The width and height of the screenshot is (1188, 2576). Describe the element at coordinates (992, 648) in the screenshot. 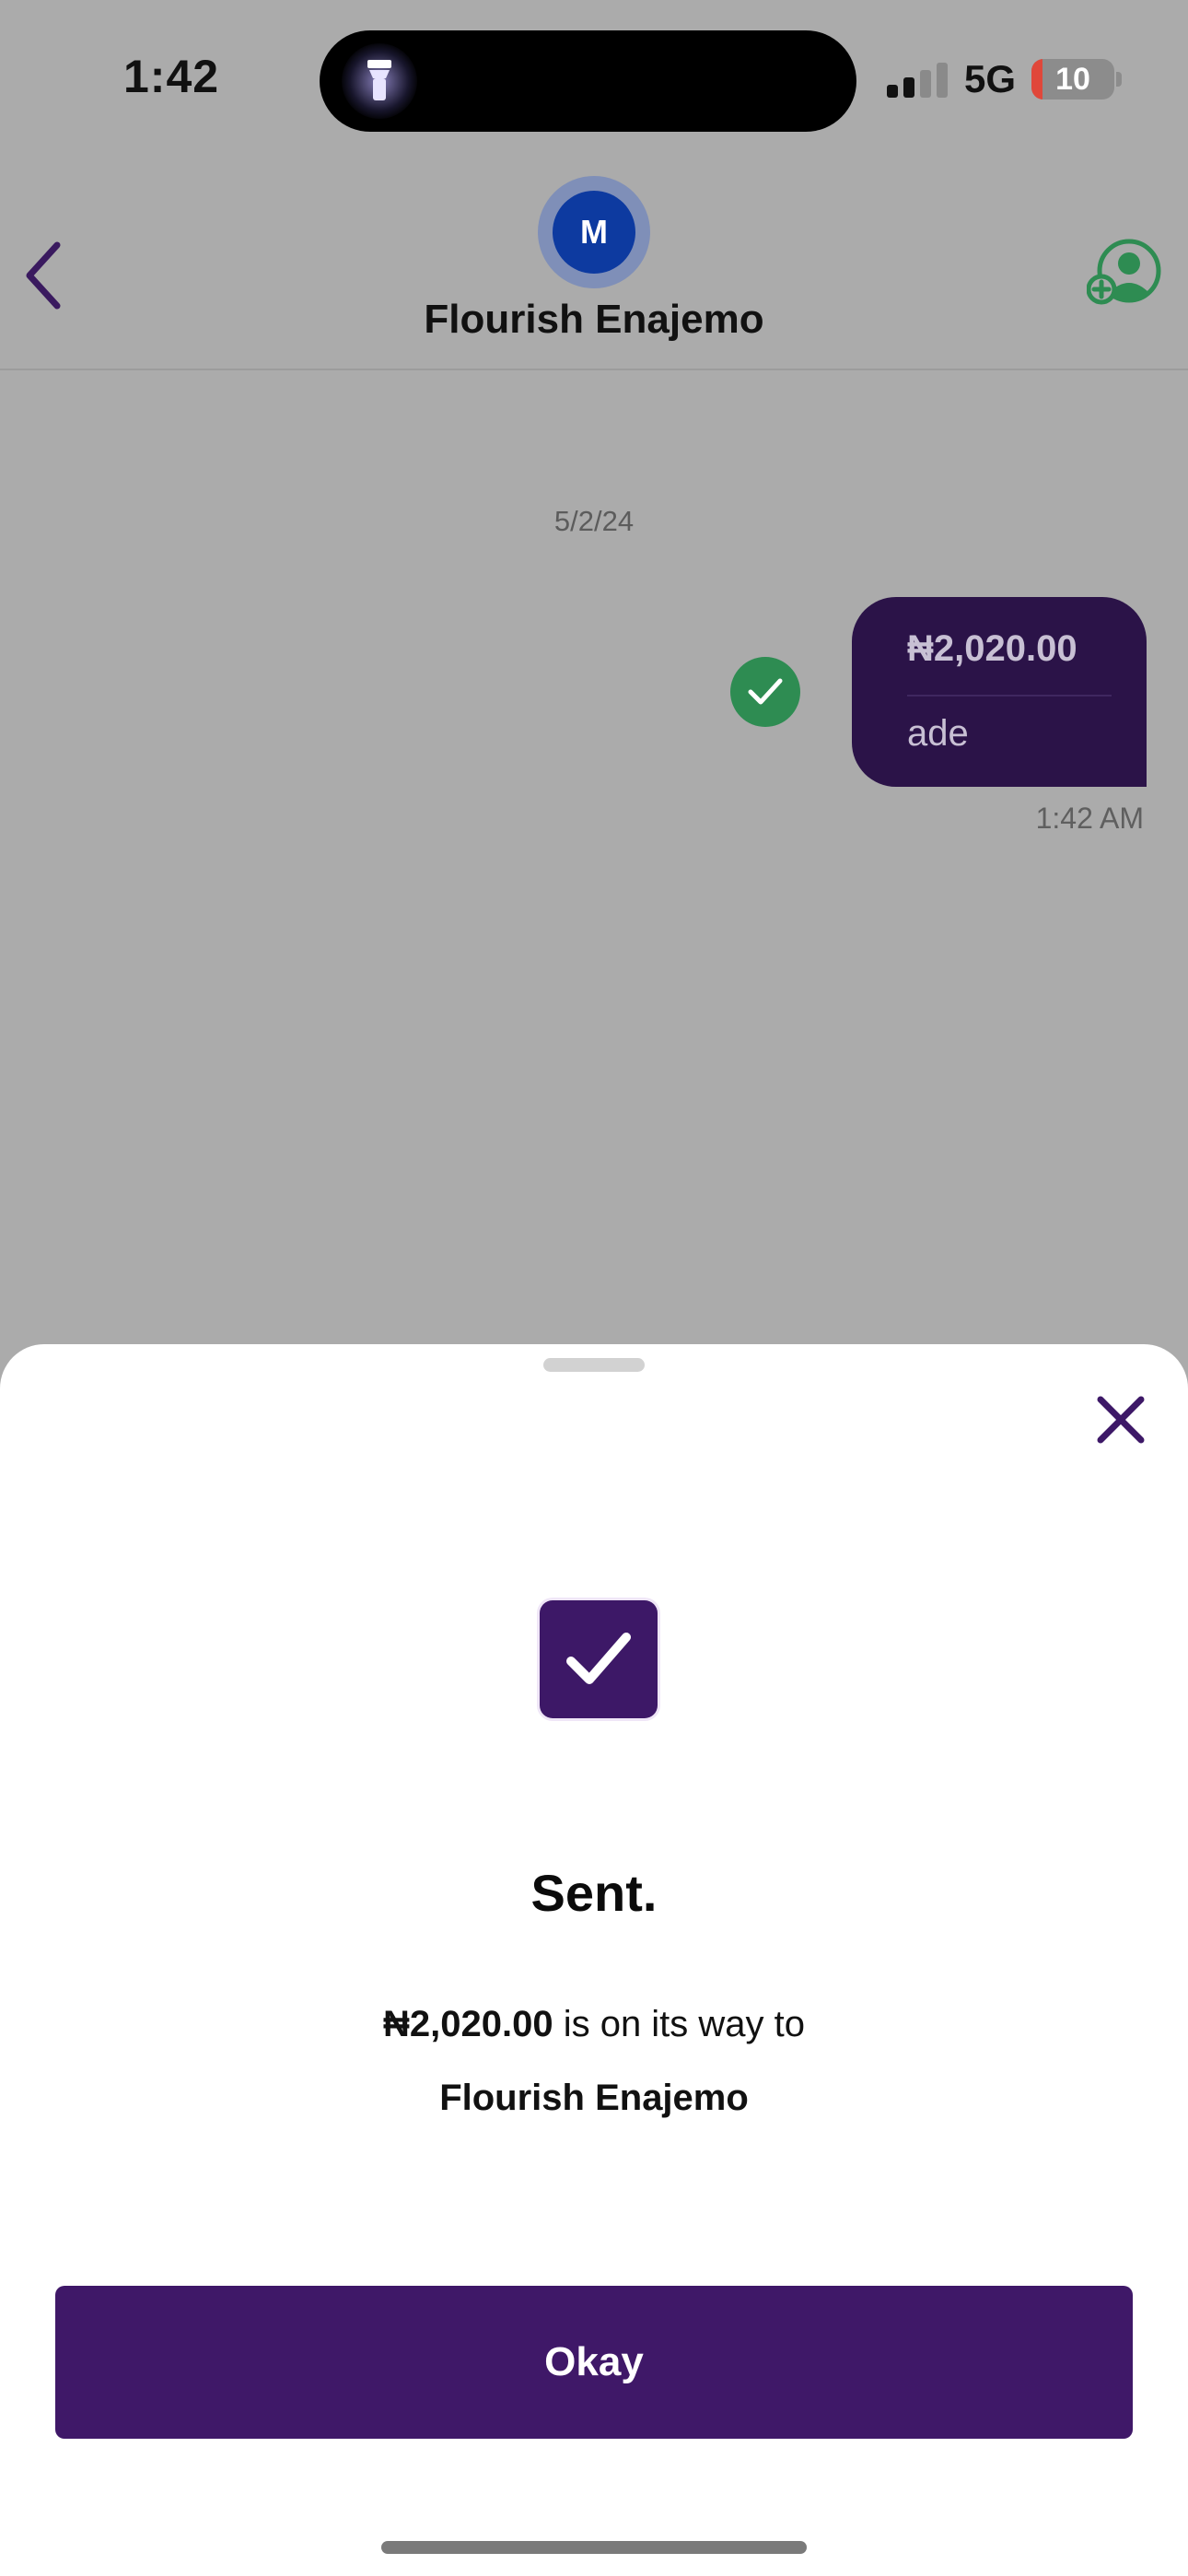

I see `message-amount: ₦2,020.00` at that location.